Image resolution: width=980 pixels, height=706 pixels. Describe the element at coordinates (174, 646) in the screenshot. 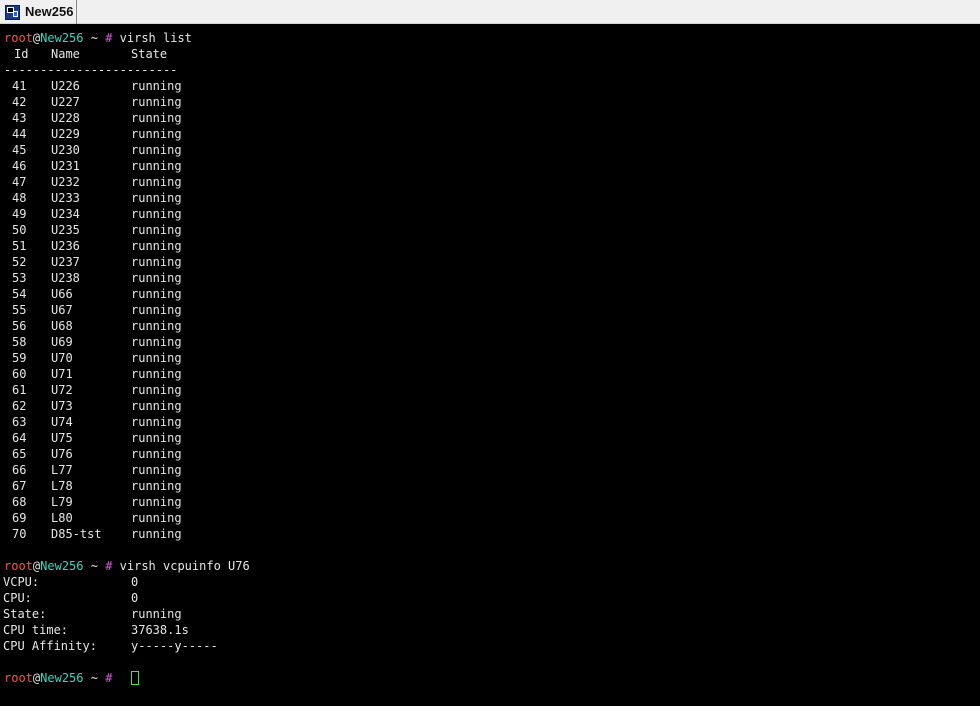

I see `vcpuinfo-value: y-----y-----` at that location.